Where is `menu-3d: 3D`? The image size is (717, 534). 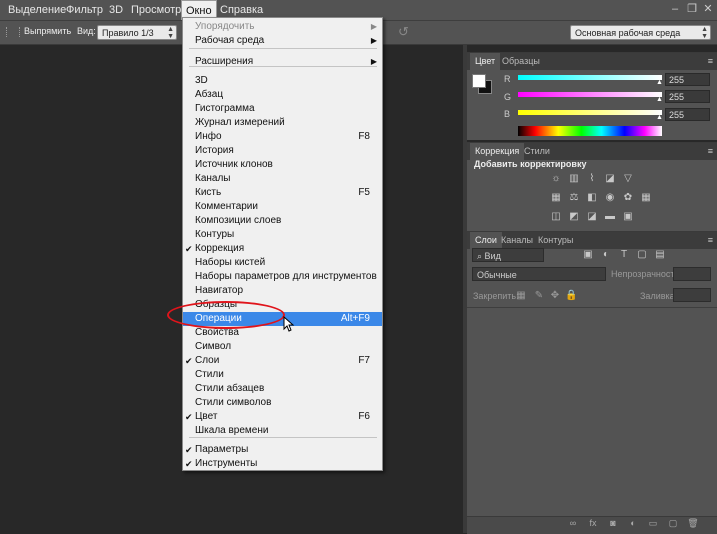
menu-3d: 3D is located at coordinates (116, 10).